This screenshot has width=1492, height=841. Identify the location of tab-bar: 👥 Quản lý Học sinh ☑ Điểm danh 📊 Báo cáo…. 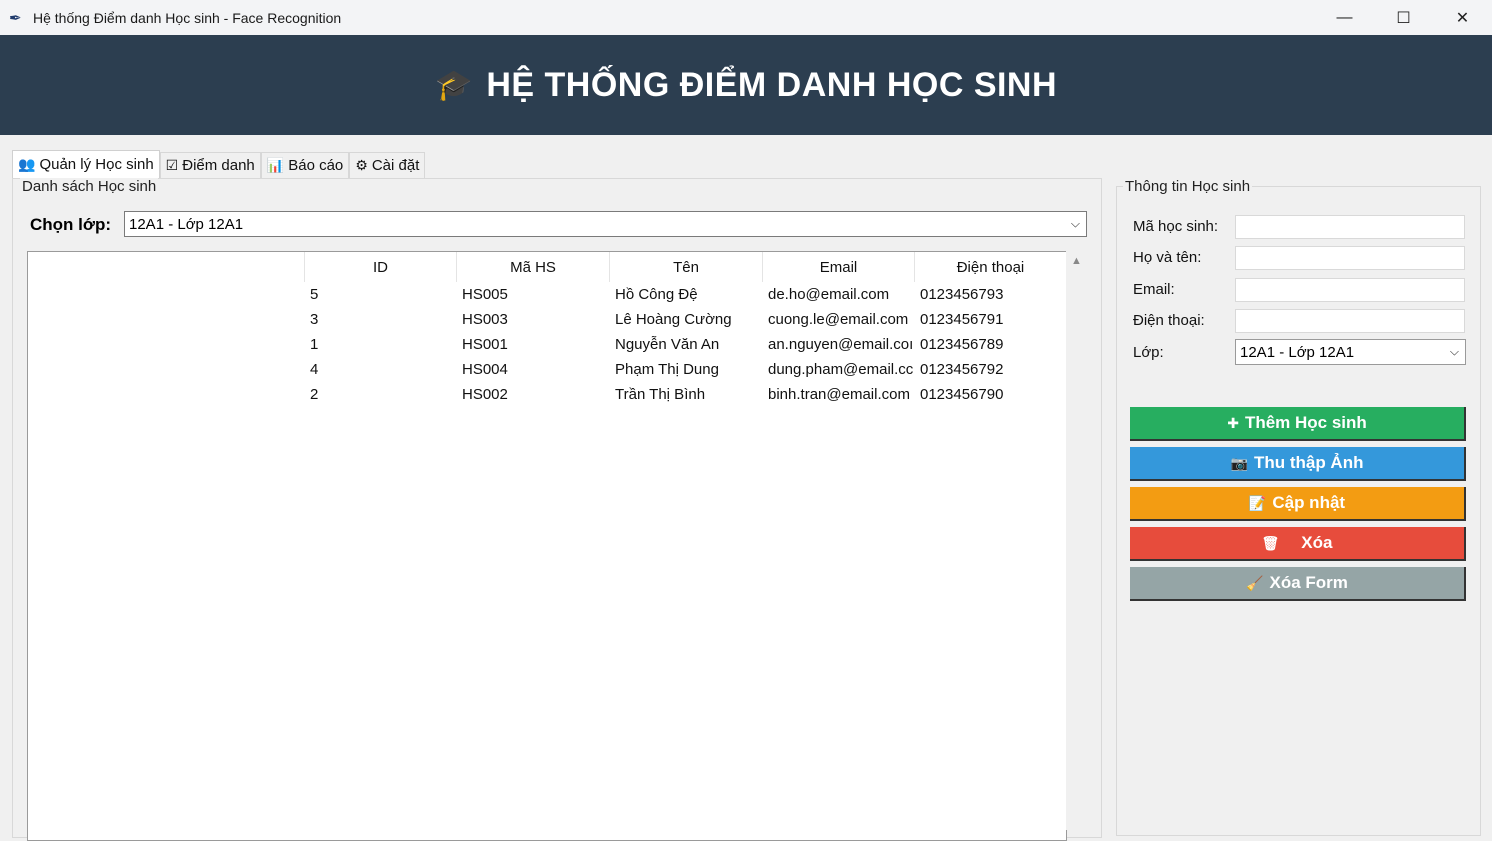
(219, 164).